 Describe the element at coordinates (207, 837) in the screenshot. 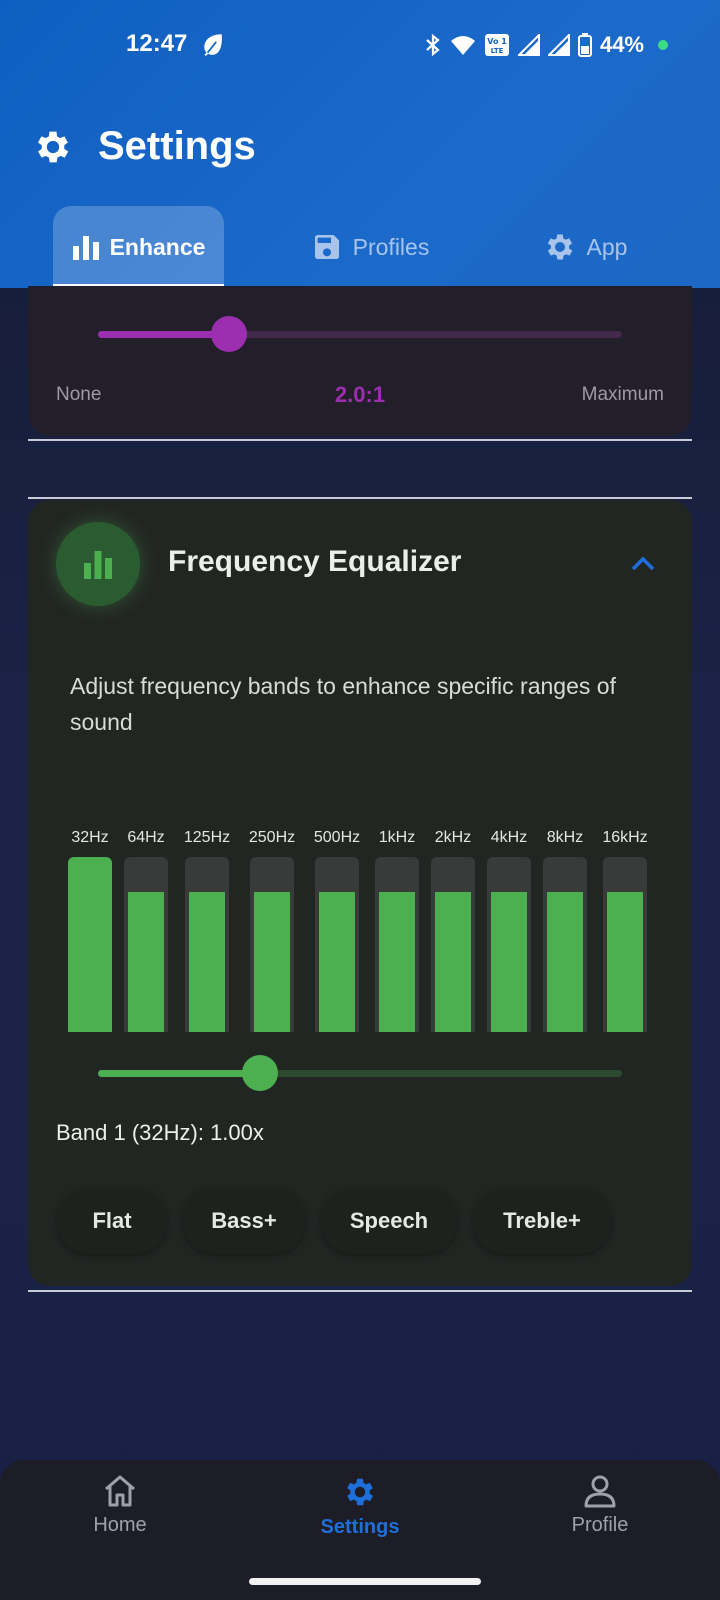

I see `band-label: 125Hz` at that location.